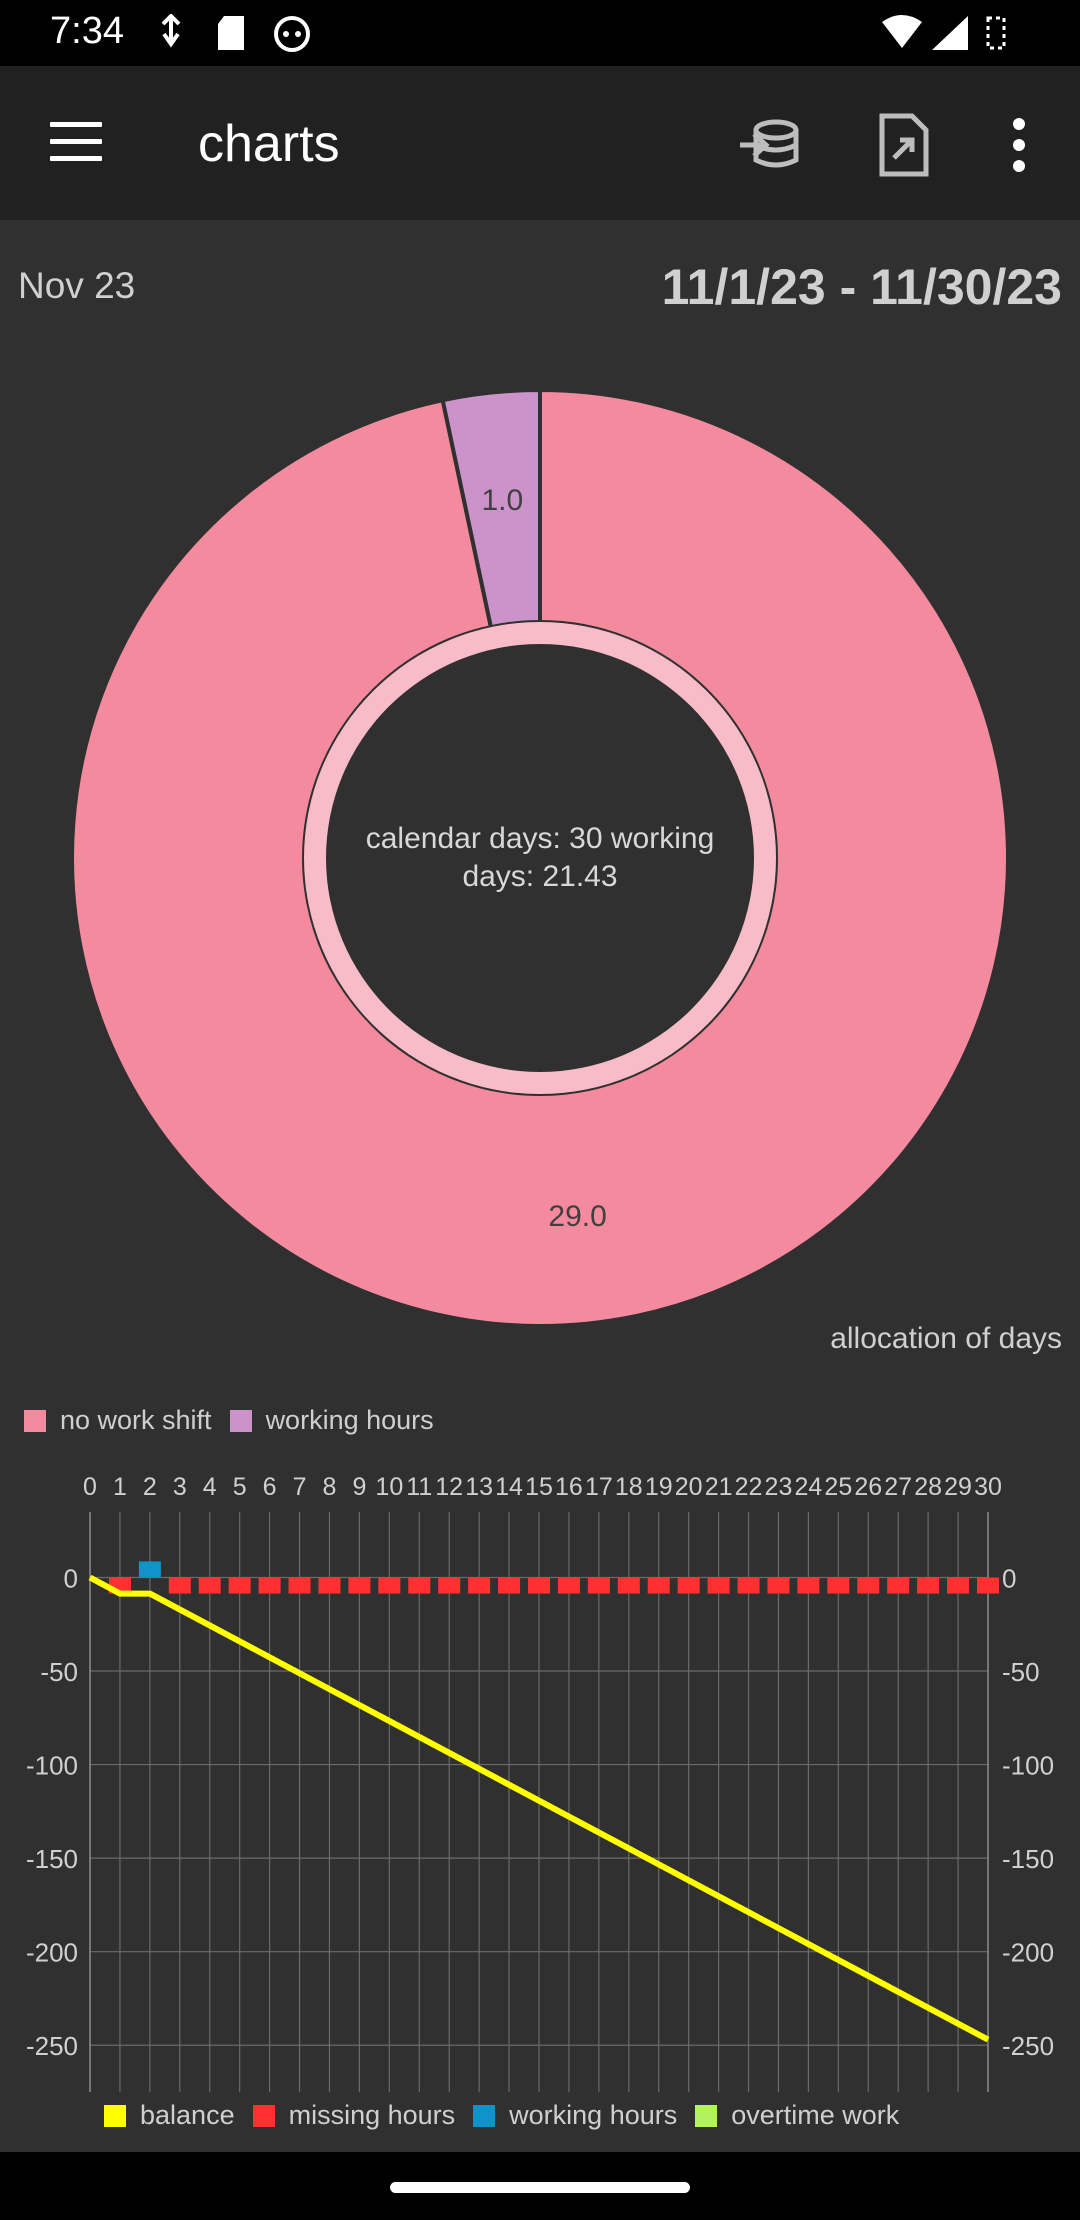 This screenshot has width=1080, height=2220. What do you see at coordinates (1019, 145) in the screenshot?
I see `more-options-icon` at bounding box center [1019, 145].